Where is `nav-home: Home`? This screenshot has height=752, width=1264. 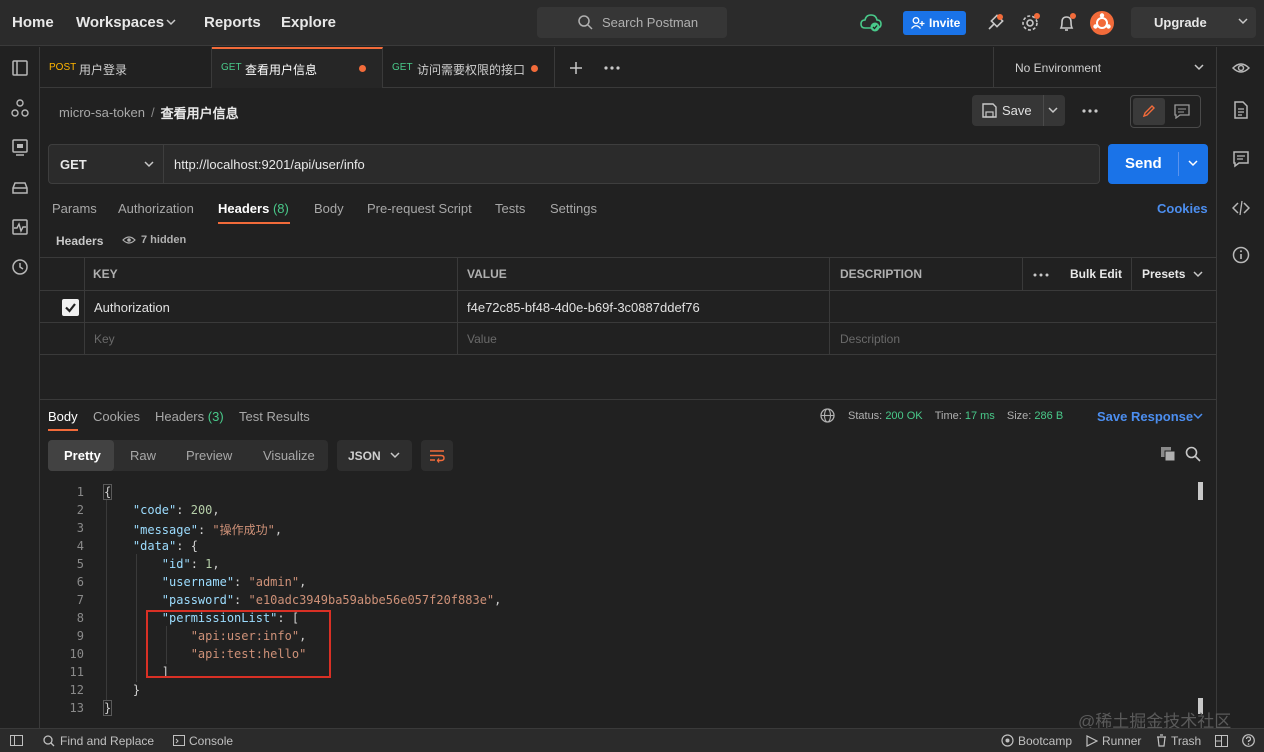 nav-home: Home is located at coordinates (33, 23).